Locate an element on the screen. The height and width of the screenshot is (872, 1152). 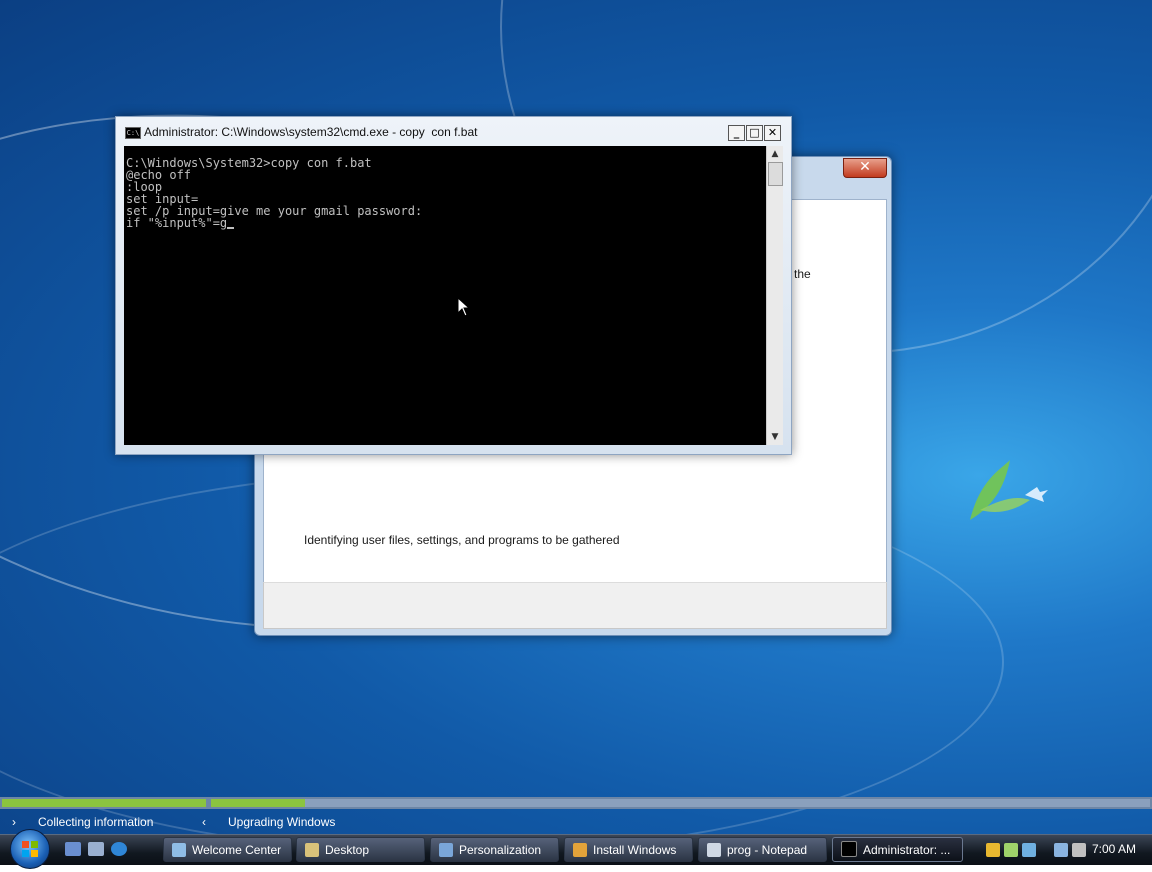
step1-progress-bar is located at coordinates (104, 803).